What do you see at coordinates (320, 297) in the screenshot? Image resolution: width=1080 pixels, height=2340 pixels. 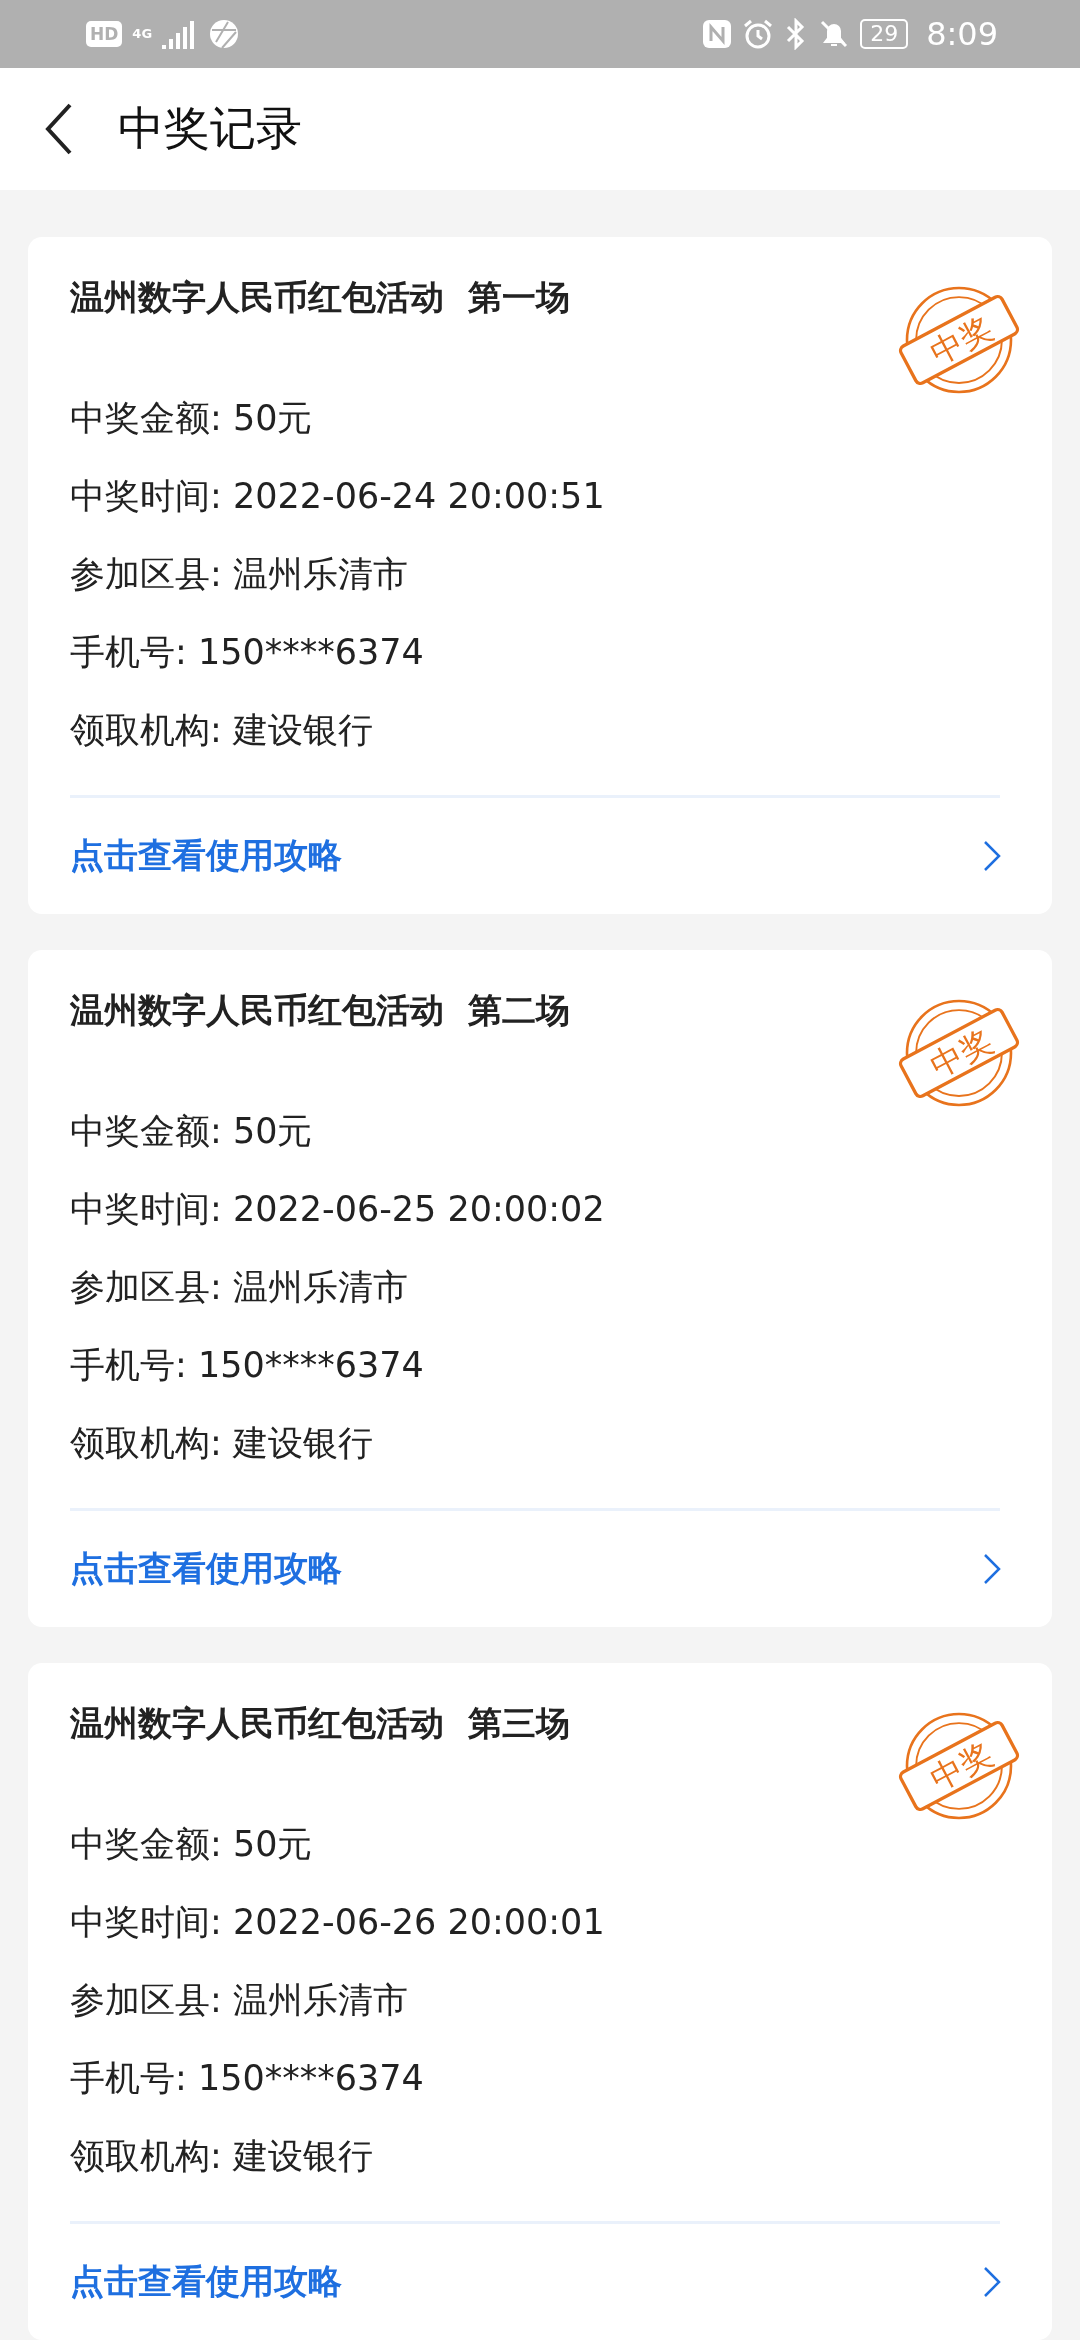 I see `activity-title: 温州数字人民币红包活动 第一场` at bounding box center [320, 297].